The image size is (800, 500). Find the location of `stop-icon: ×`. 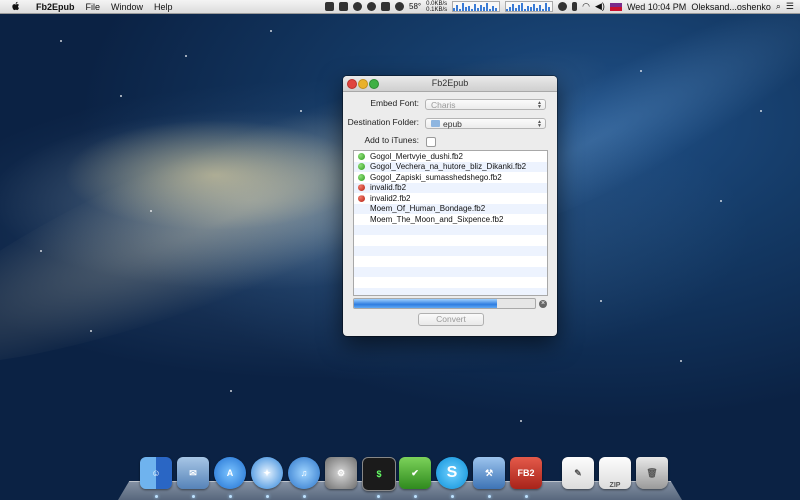

stop-icon: × is located at coordinates (543, 304).